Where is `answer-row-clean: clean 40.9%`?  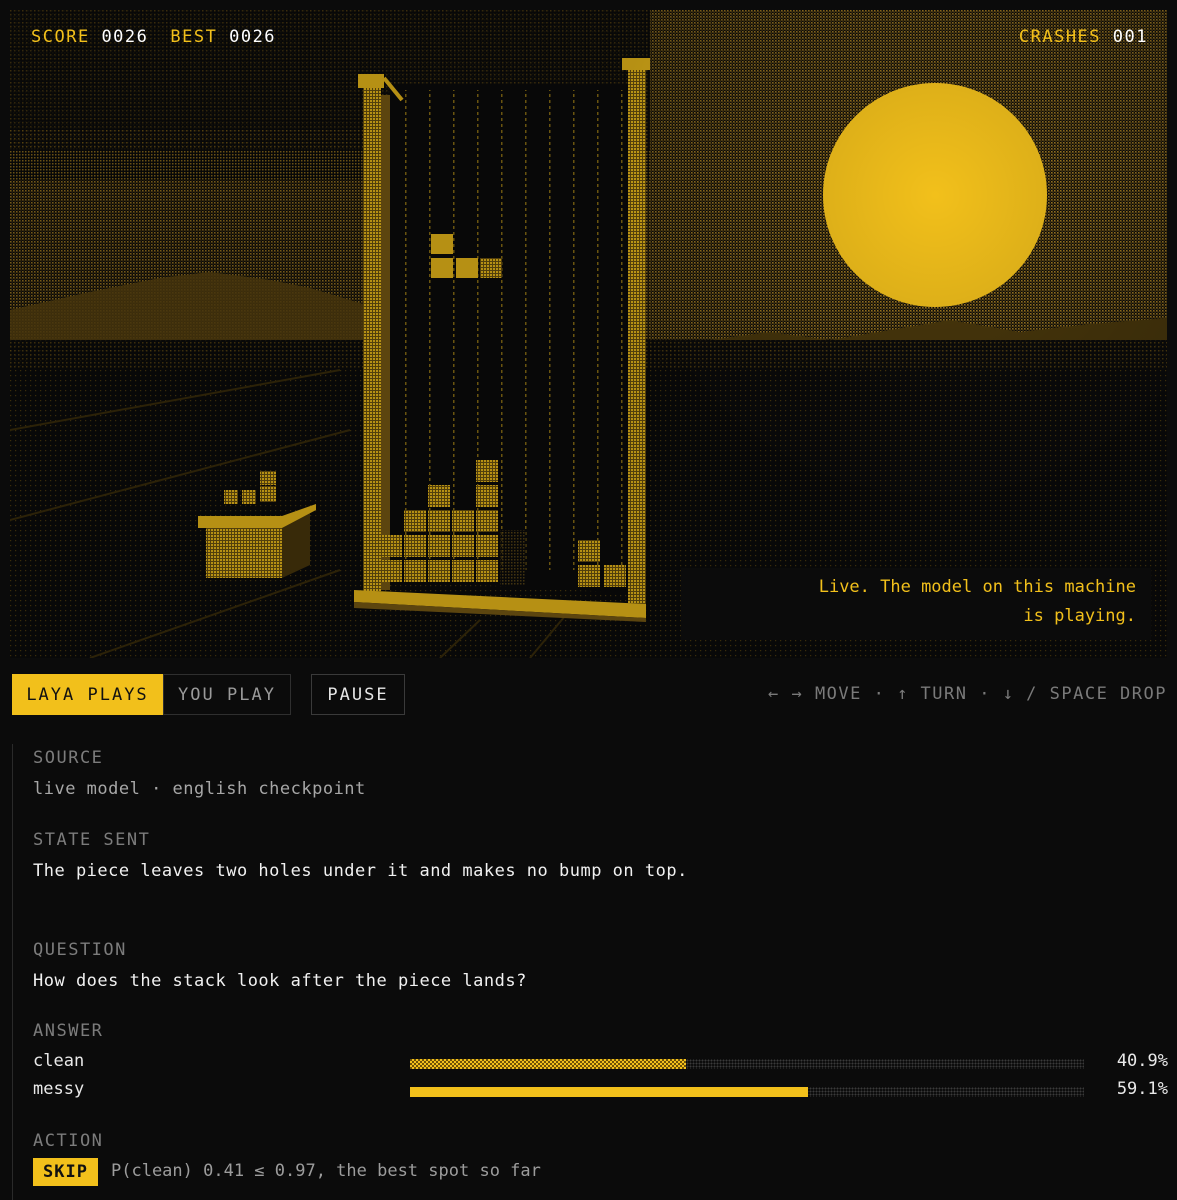 answer-row-clean: clean 40.9% is located at coordinates (600, 1064).